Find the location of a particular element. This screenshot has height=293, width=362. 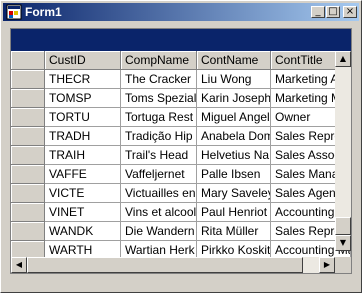

table-cell: The Cracker is located at coordinates (159, 79).